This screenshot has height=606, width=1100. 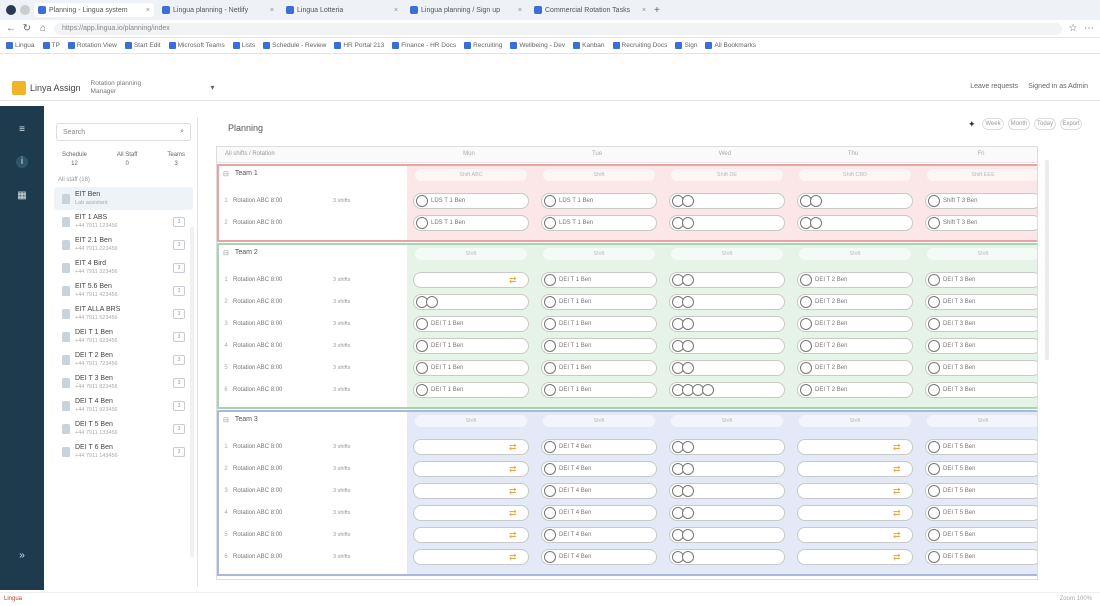 I want to click on staff-list-item: DEI T 1 Ben +44 7911 623456 3, so click(x=123, y=336).